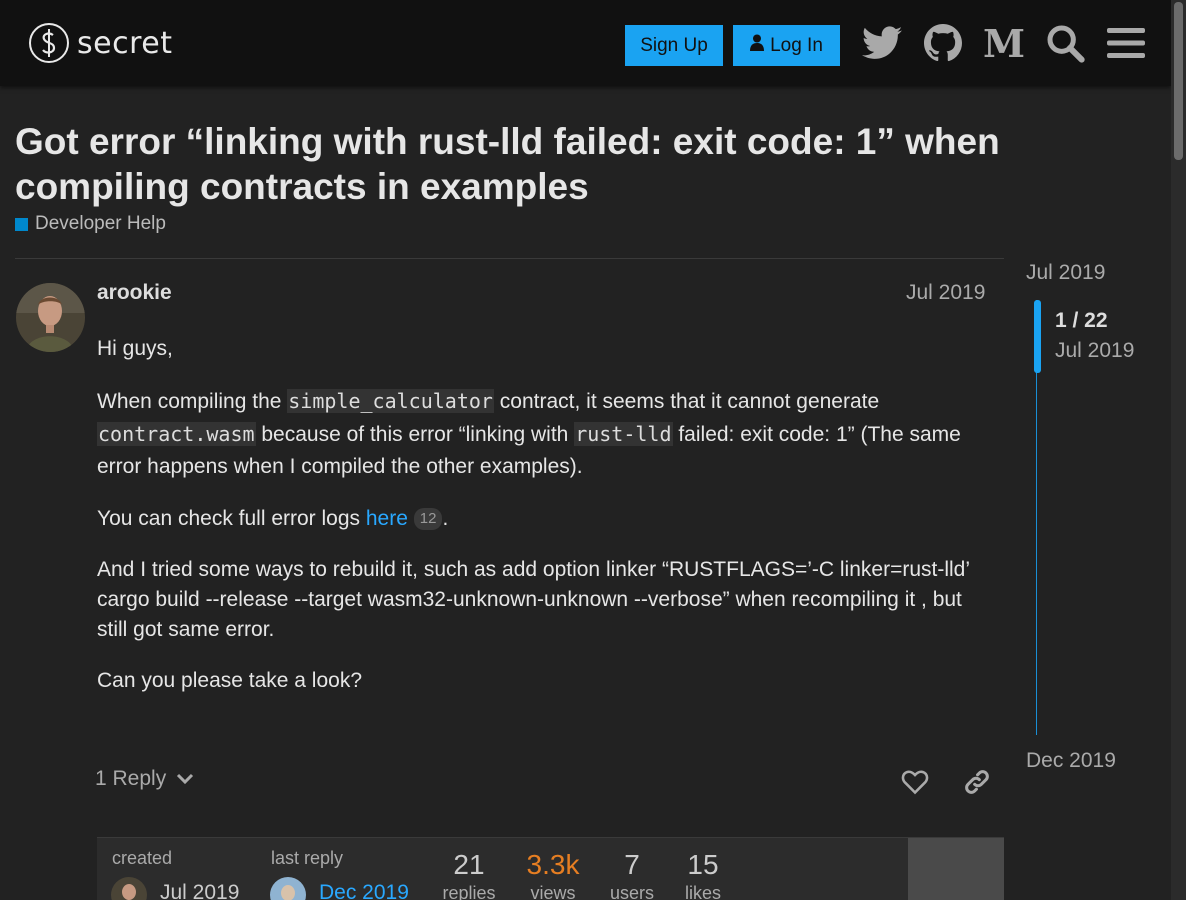  What do you see at coordinates (185, 779) in the screenshot?
I see `chevron-down-icon` at bounding box center [185, 779].